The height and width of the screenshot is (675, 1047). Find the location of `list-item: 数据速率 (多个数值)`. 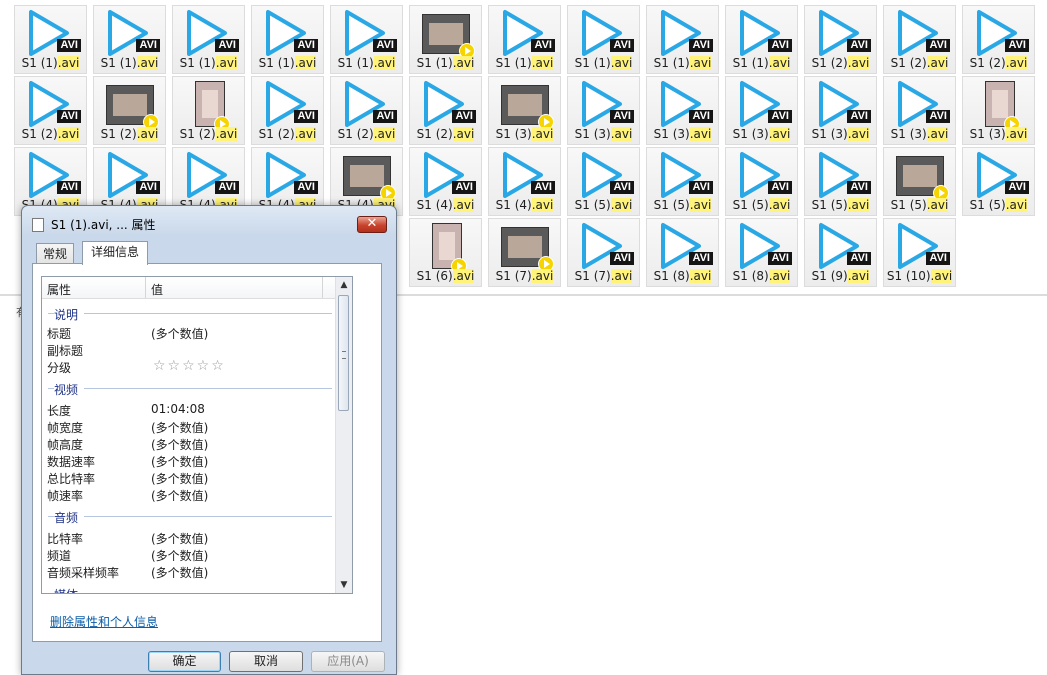

list-item: 数据速率 (多个数值) is located at coordinates (189, 461).